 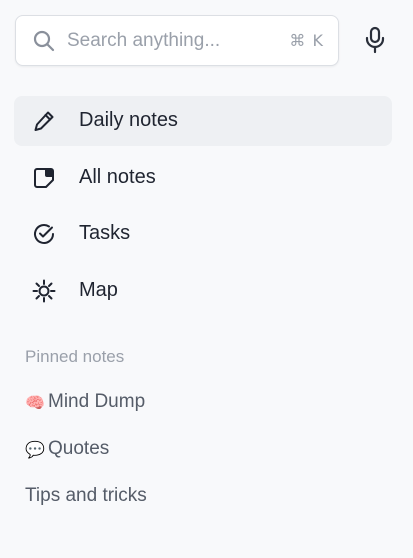 I want to click on pinned-note-label: Tips and tricks, so click(x=86, y=495).